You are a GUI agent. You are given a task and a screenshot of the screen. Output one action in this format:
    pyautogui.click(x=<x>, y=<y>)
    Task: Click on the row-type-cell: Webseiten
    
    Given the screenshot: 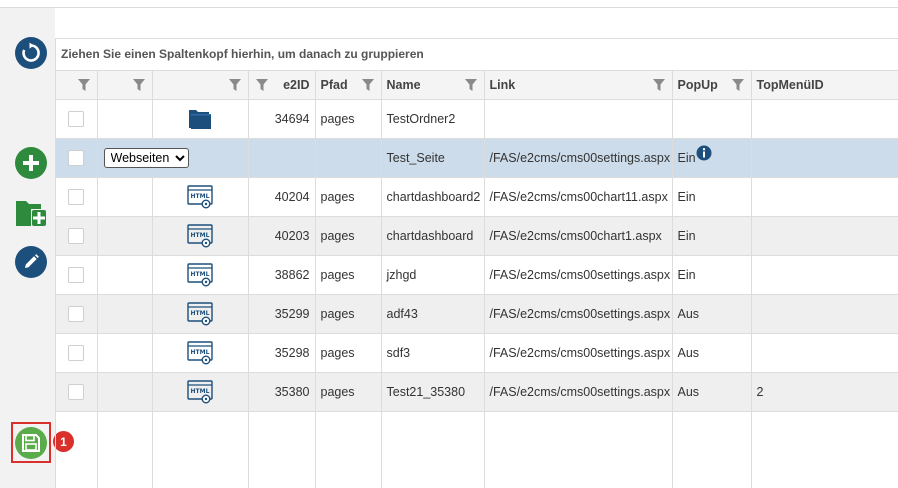 What is the action you would take?
    pyautogui.click(x=173, y=158)
    